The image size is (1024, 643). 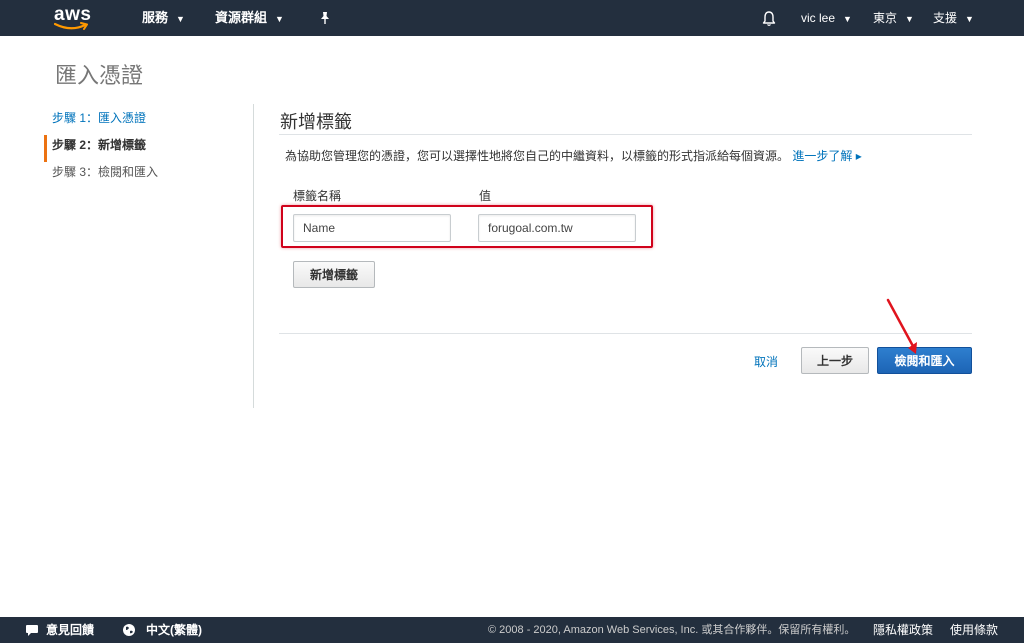 I want to click on resource-groups-menu: 資源群組 ▼, so click(x=249, y=18).